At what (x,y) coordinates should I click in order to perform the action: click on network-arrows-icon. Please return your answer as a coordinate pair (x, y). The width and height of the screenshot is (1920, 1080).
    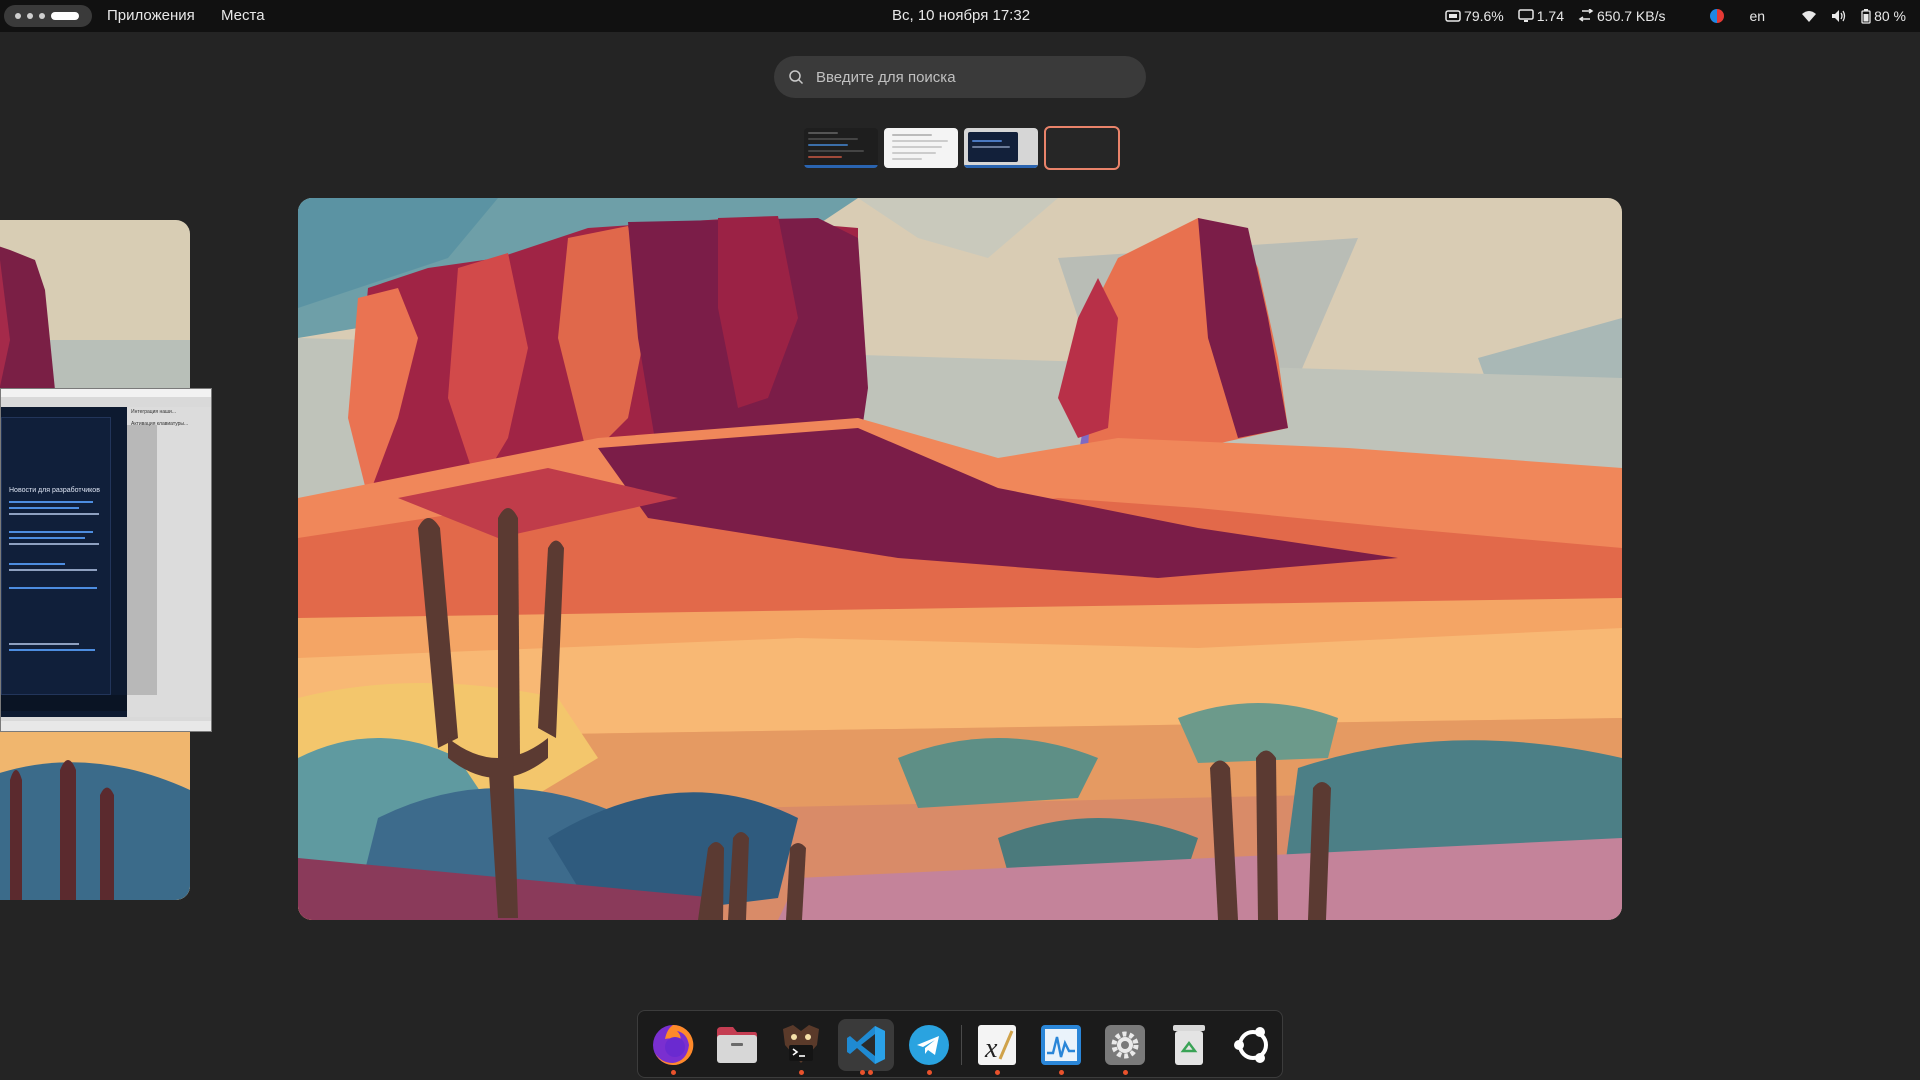
    Looking at the image, I should click on (1586, 15).